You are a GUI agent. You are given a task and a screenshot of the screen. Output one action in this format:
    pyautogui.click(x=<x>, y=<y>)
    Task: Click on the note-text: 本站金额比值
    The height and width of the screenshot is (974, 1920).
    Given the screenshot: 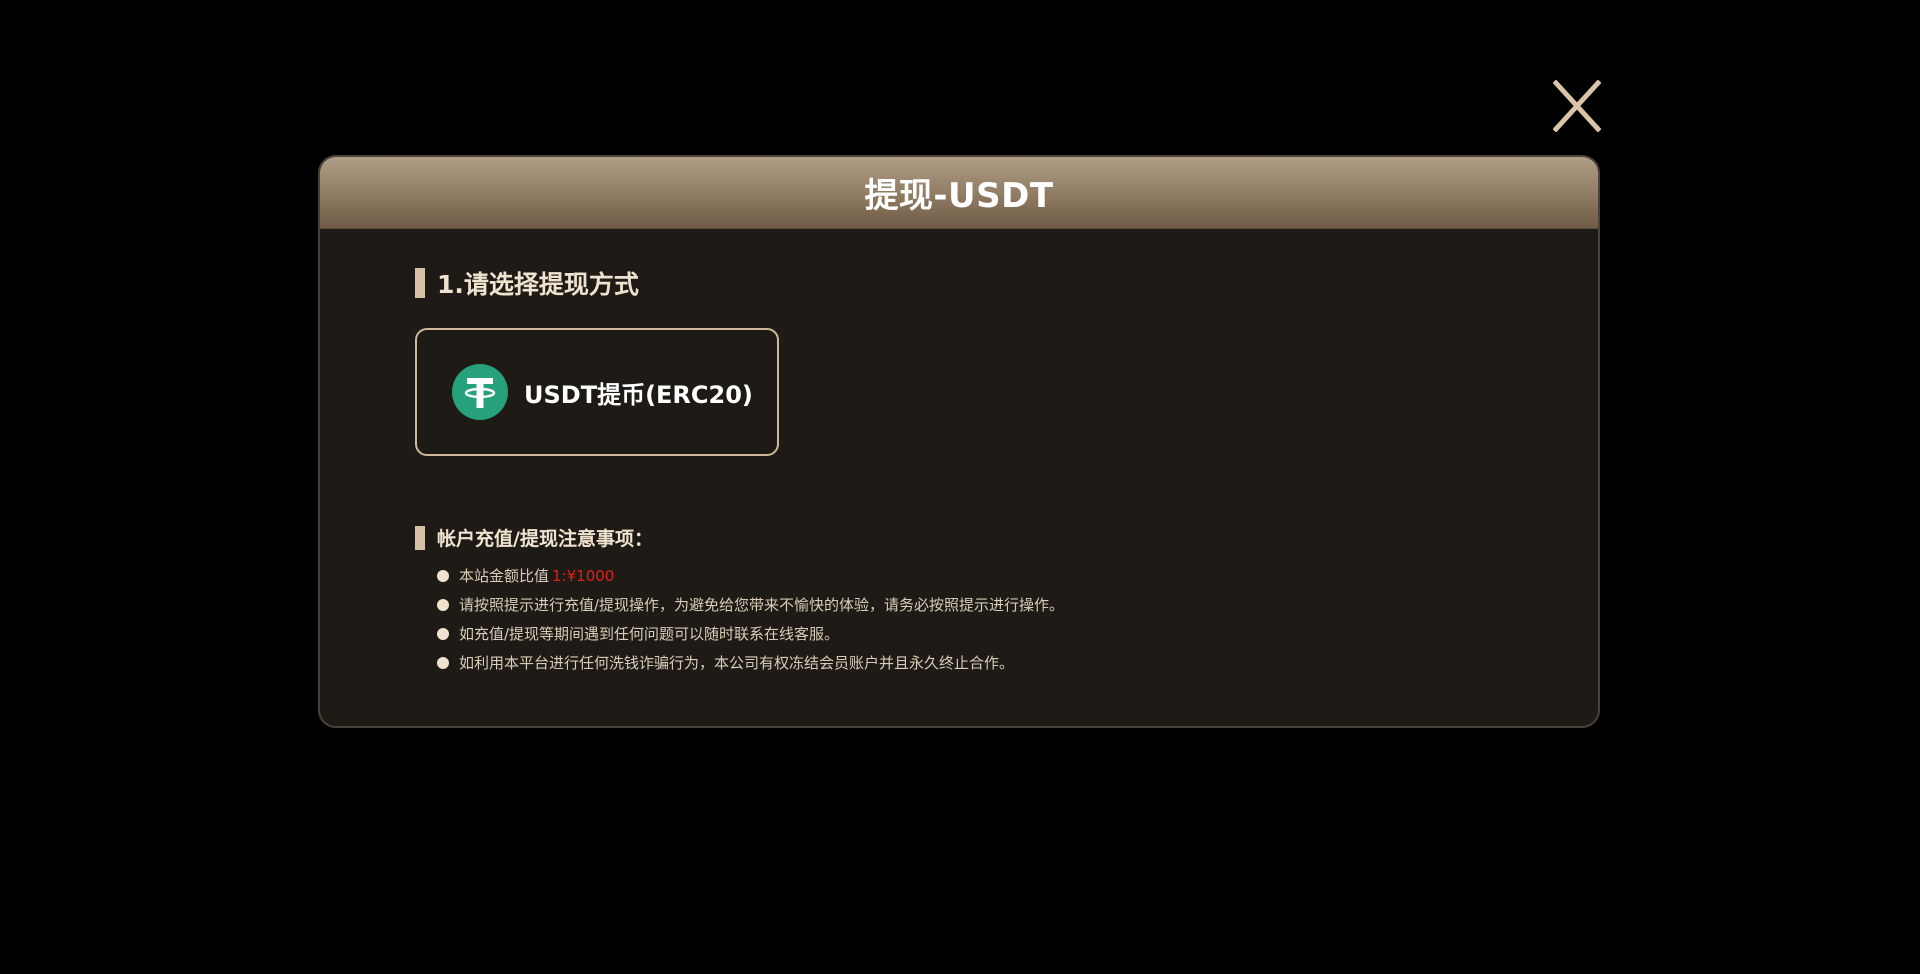 What is the action you would take?
    pyautogui.click(x=504, y=576)
    